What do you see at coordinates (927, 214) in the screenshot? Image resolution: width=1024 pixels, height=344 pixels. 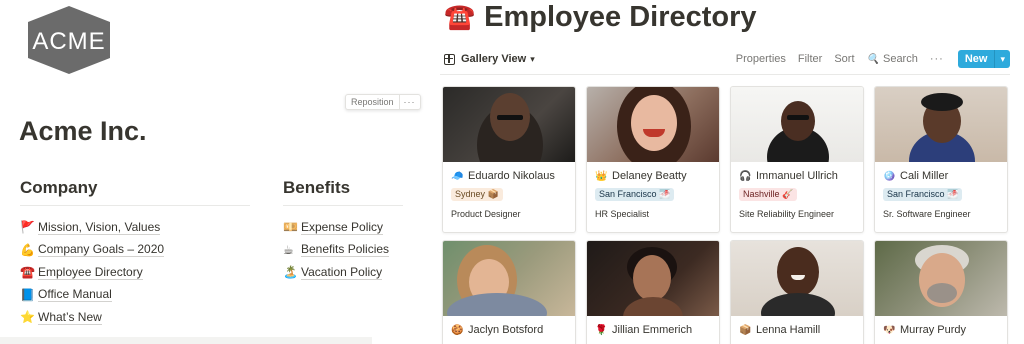 I see `employee-role: Sr. Software Engineer` at bounding box center [927, 214].